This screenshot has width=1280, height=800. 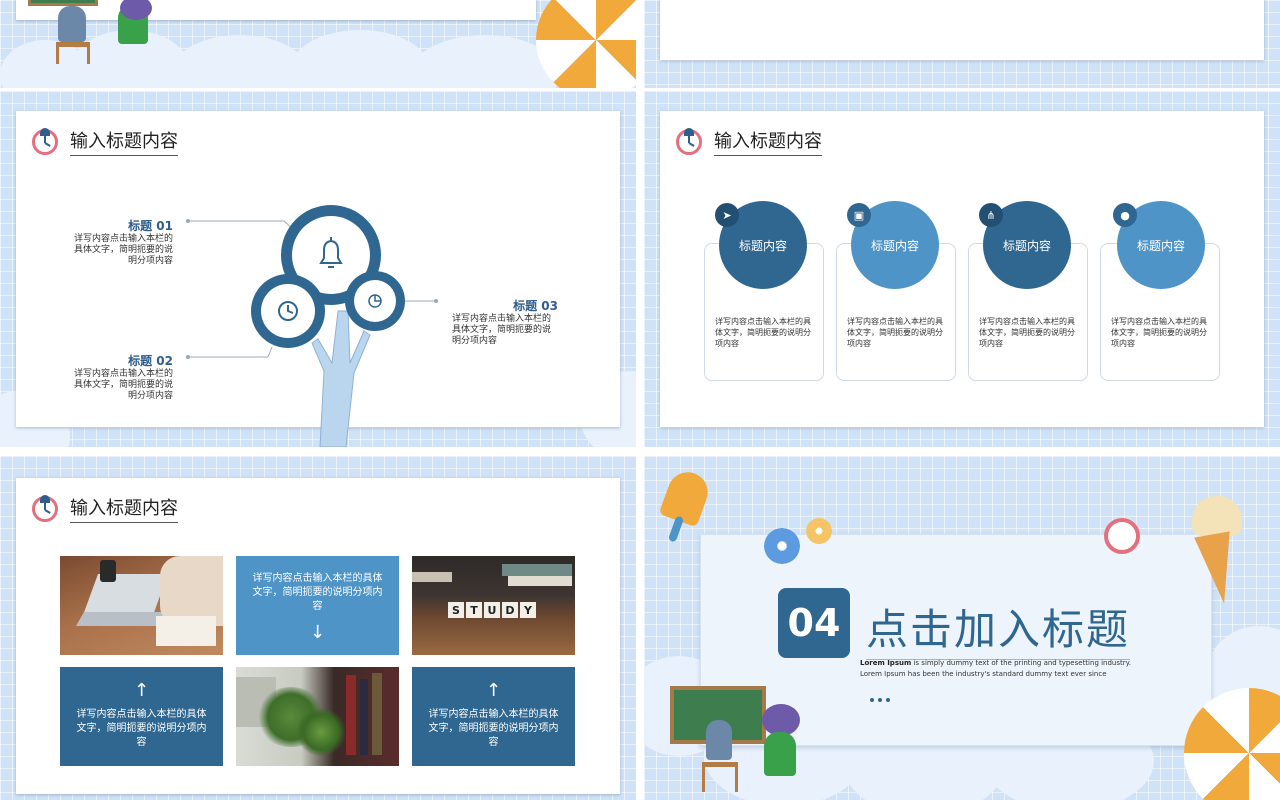 I want to click on user-icon: ●, so click(x=1125, y=215).